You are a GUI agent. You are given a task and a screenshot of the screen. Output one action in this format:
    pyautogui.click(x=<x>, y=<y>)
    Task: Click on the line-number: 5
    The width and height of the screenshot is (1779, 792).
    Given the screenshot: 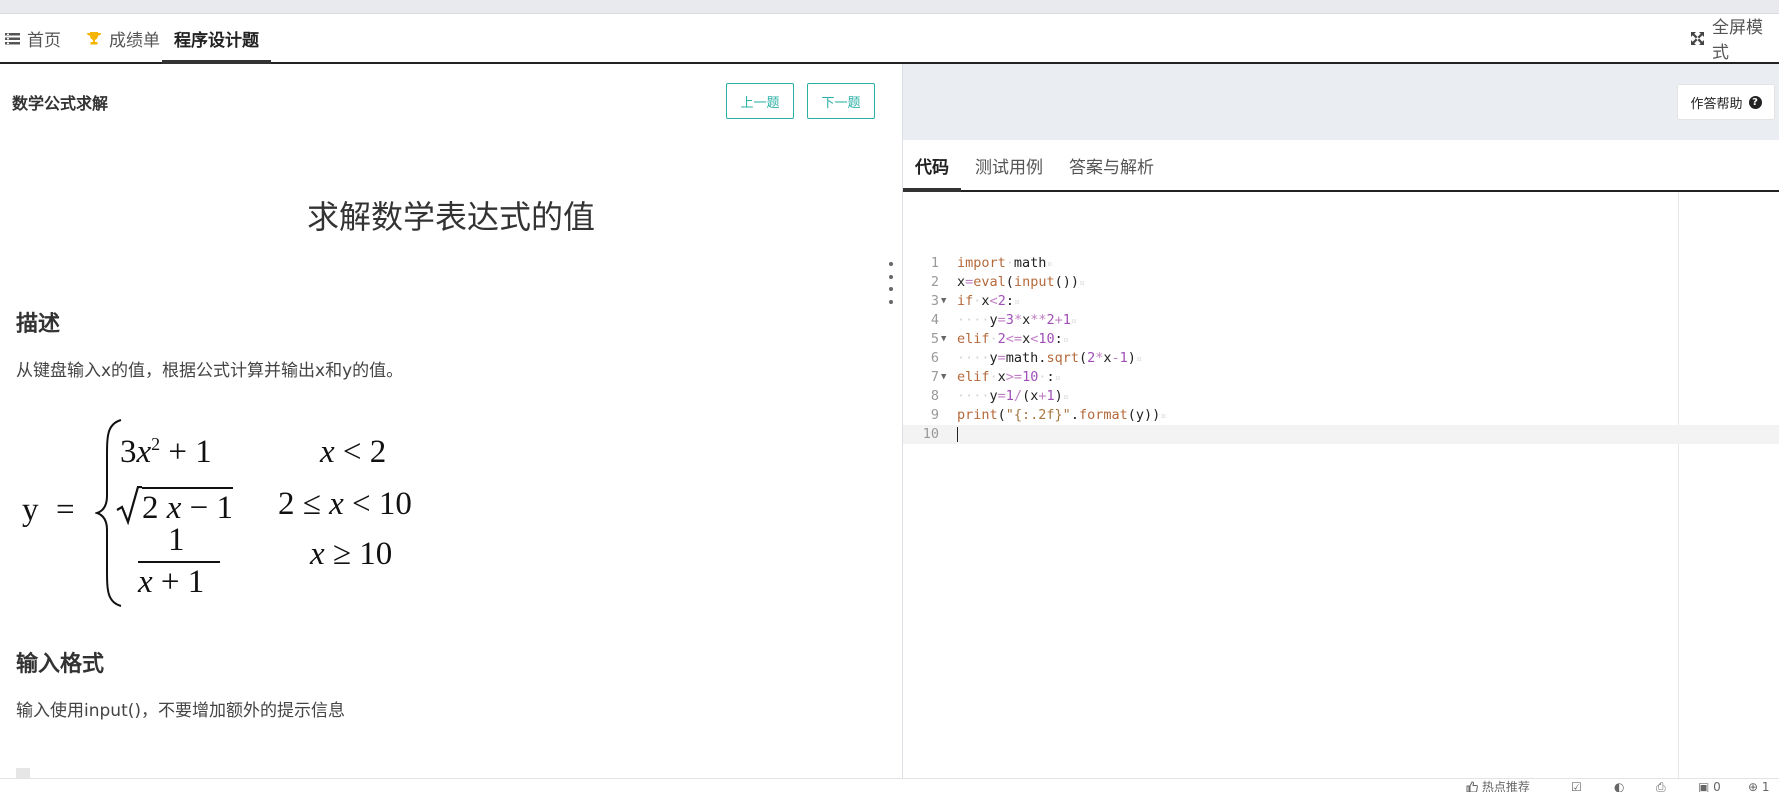 What is the action you would take?
    pyautogui.click(x=934, y=339)
    